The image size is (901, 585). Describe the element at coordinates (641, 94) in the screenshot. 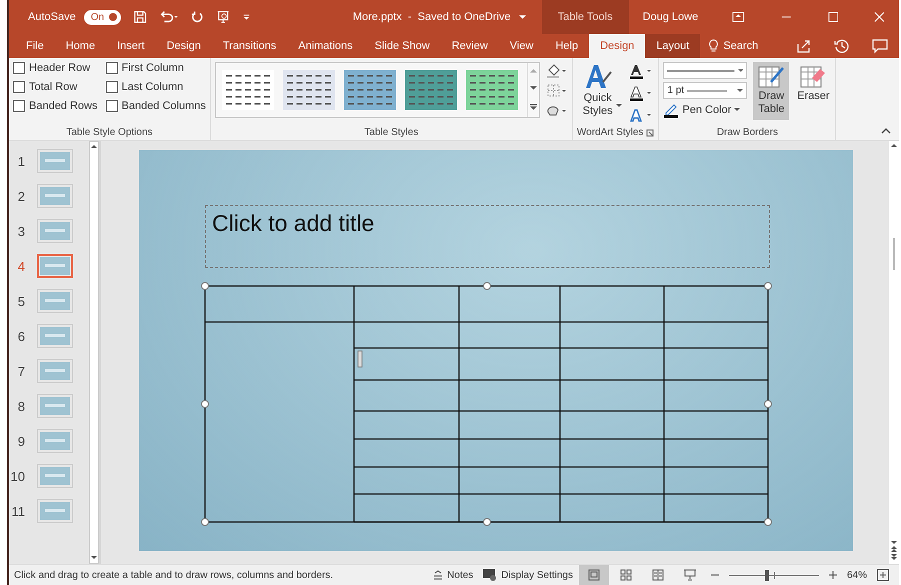

I see `text-outline-icon` at that location.